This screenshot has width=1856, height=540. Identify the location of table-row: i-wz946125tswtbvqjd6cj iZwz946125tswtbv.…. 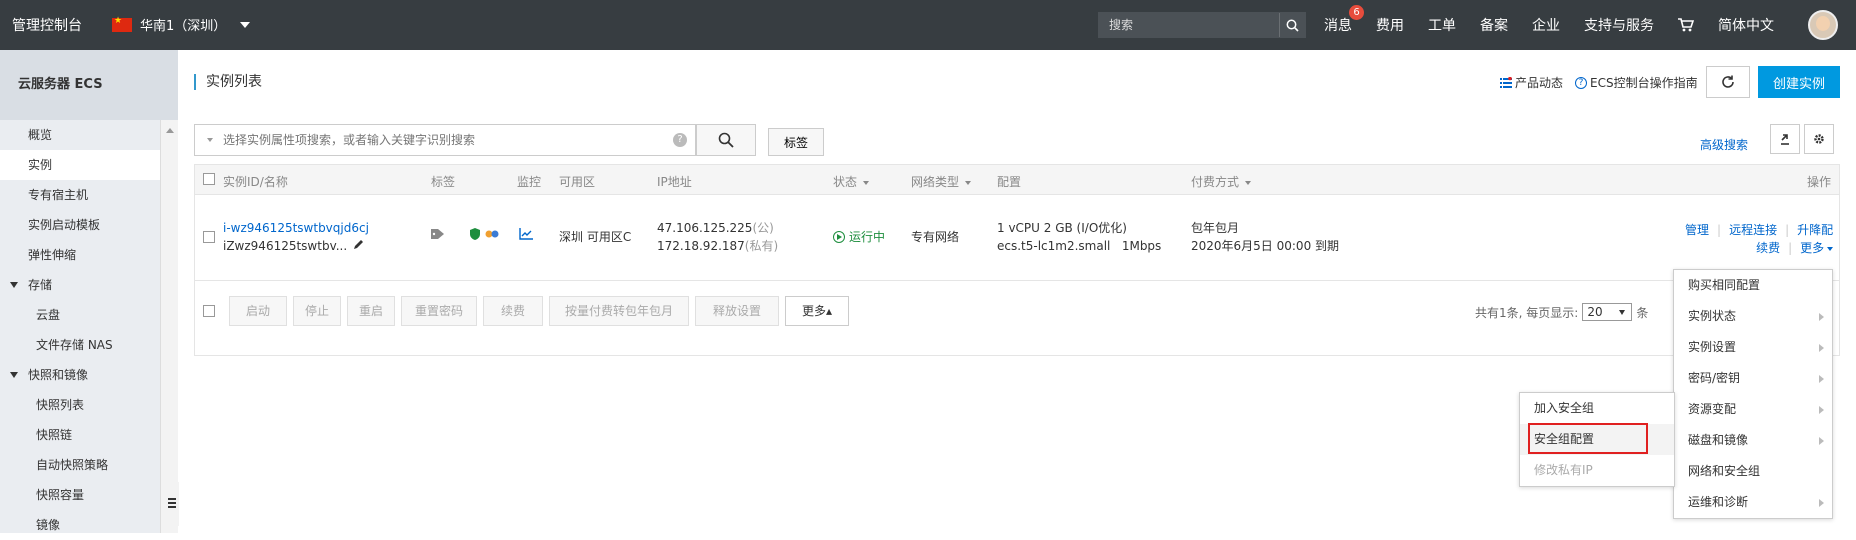
(1017, 238).